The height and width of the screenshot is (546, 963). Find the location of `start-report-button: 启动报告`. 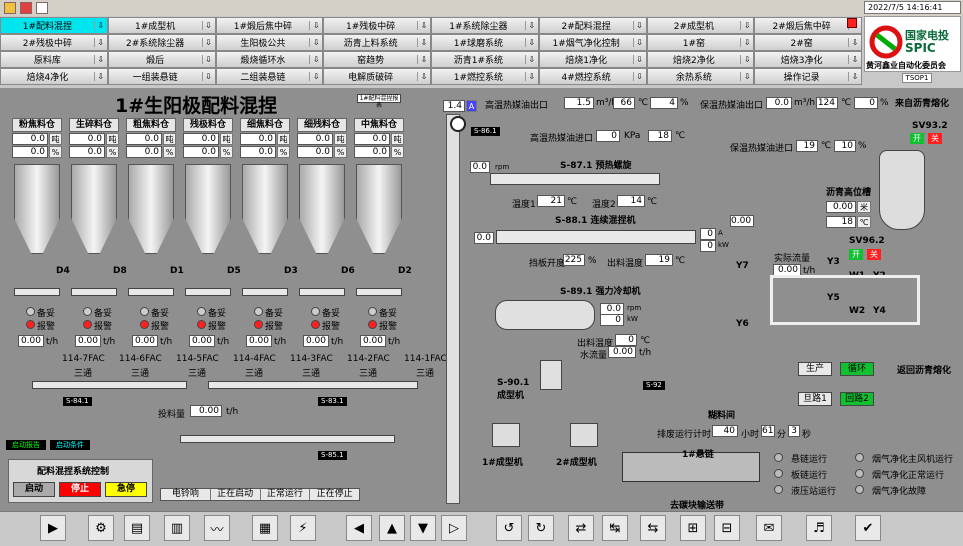

start-report-button: 启动报告 is located at coordinates (26, 445).